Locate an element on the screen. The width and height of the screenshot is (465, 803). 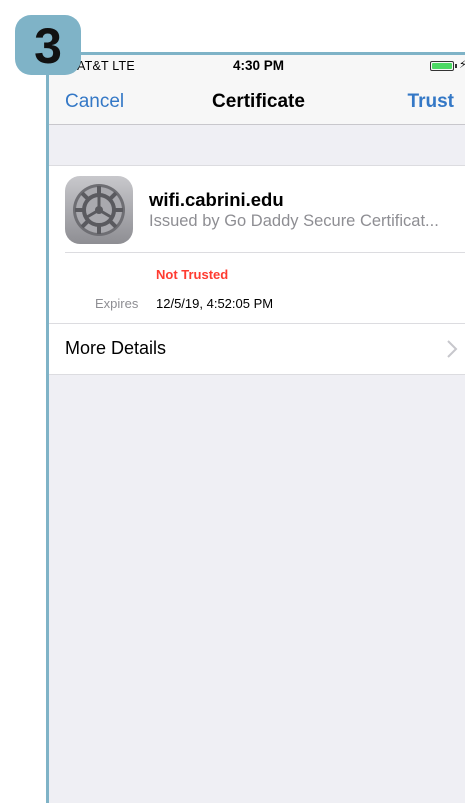
battery-tip is located at coordinates (456, 66).